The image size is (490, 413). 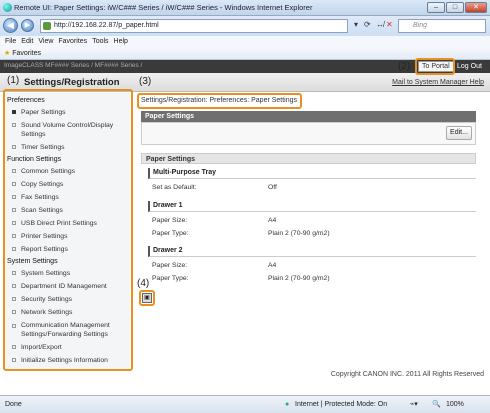 I want to click on ie-app-icon, so click(x=7, y=7).